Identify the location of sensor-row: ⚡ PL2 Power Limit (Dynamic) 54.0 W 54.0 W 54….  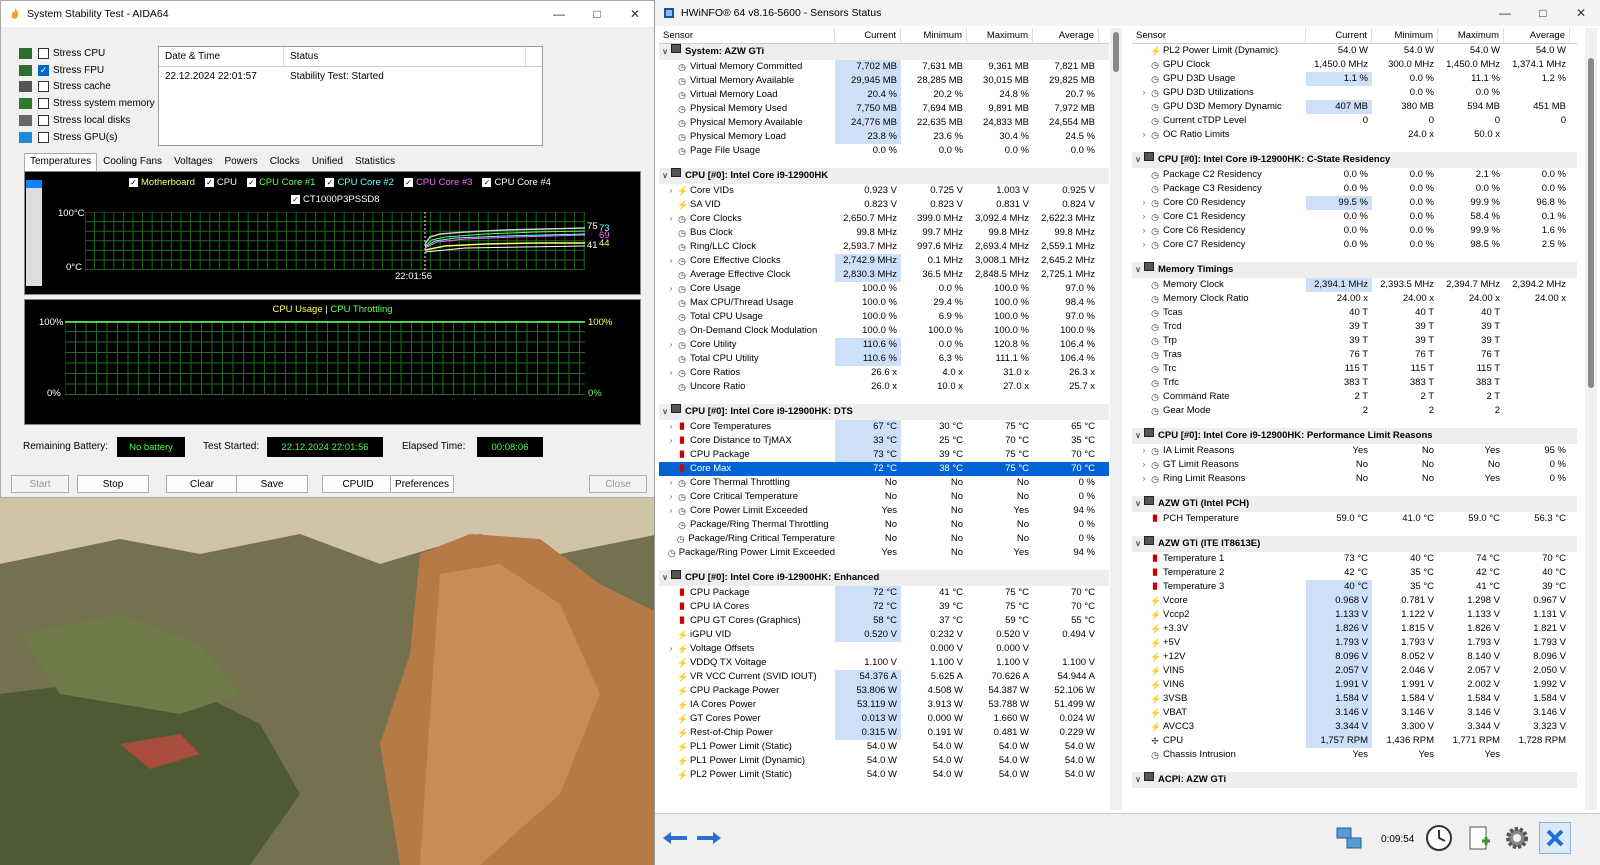
(1354, 51).